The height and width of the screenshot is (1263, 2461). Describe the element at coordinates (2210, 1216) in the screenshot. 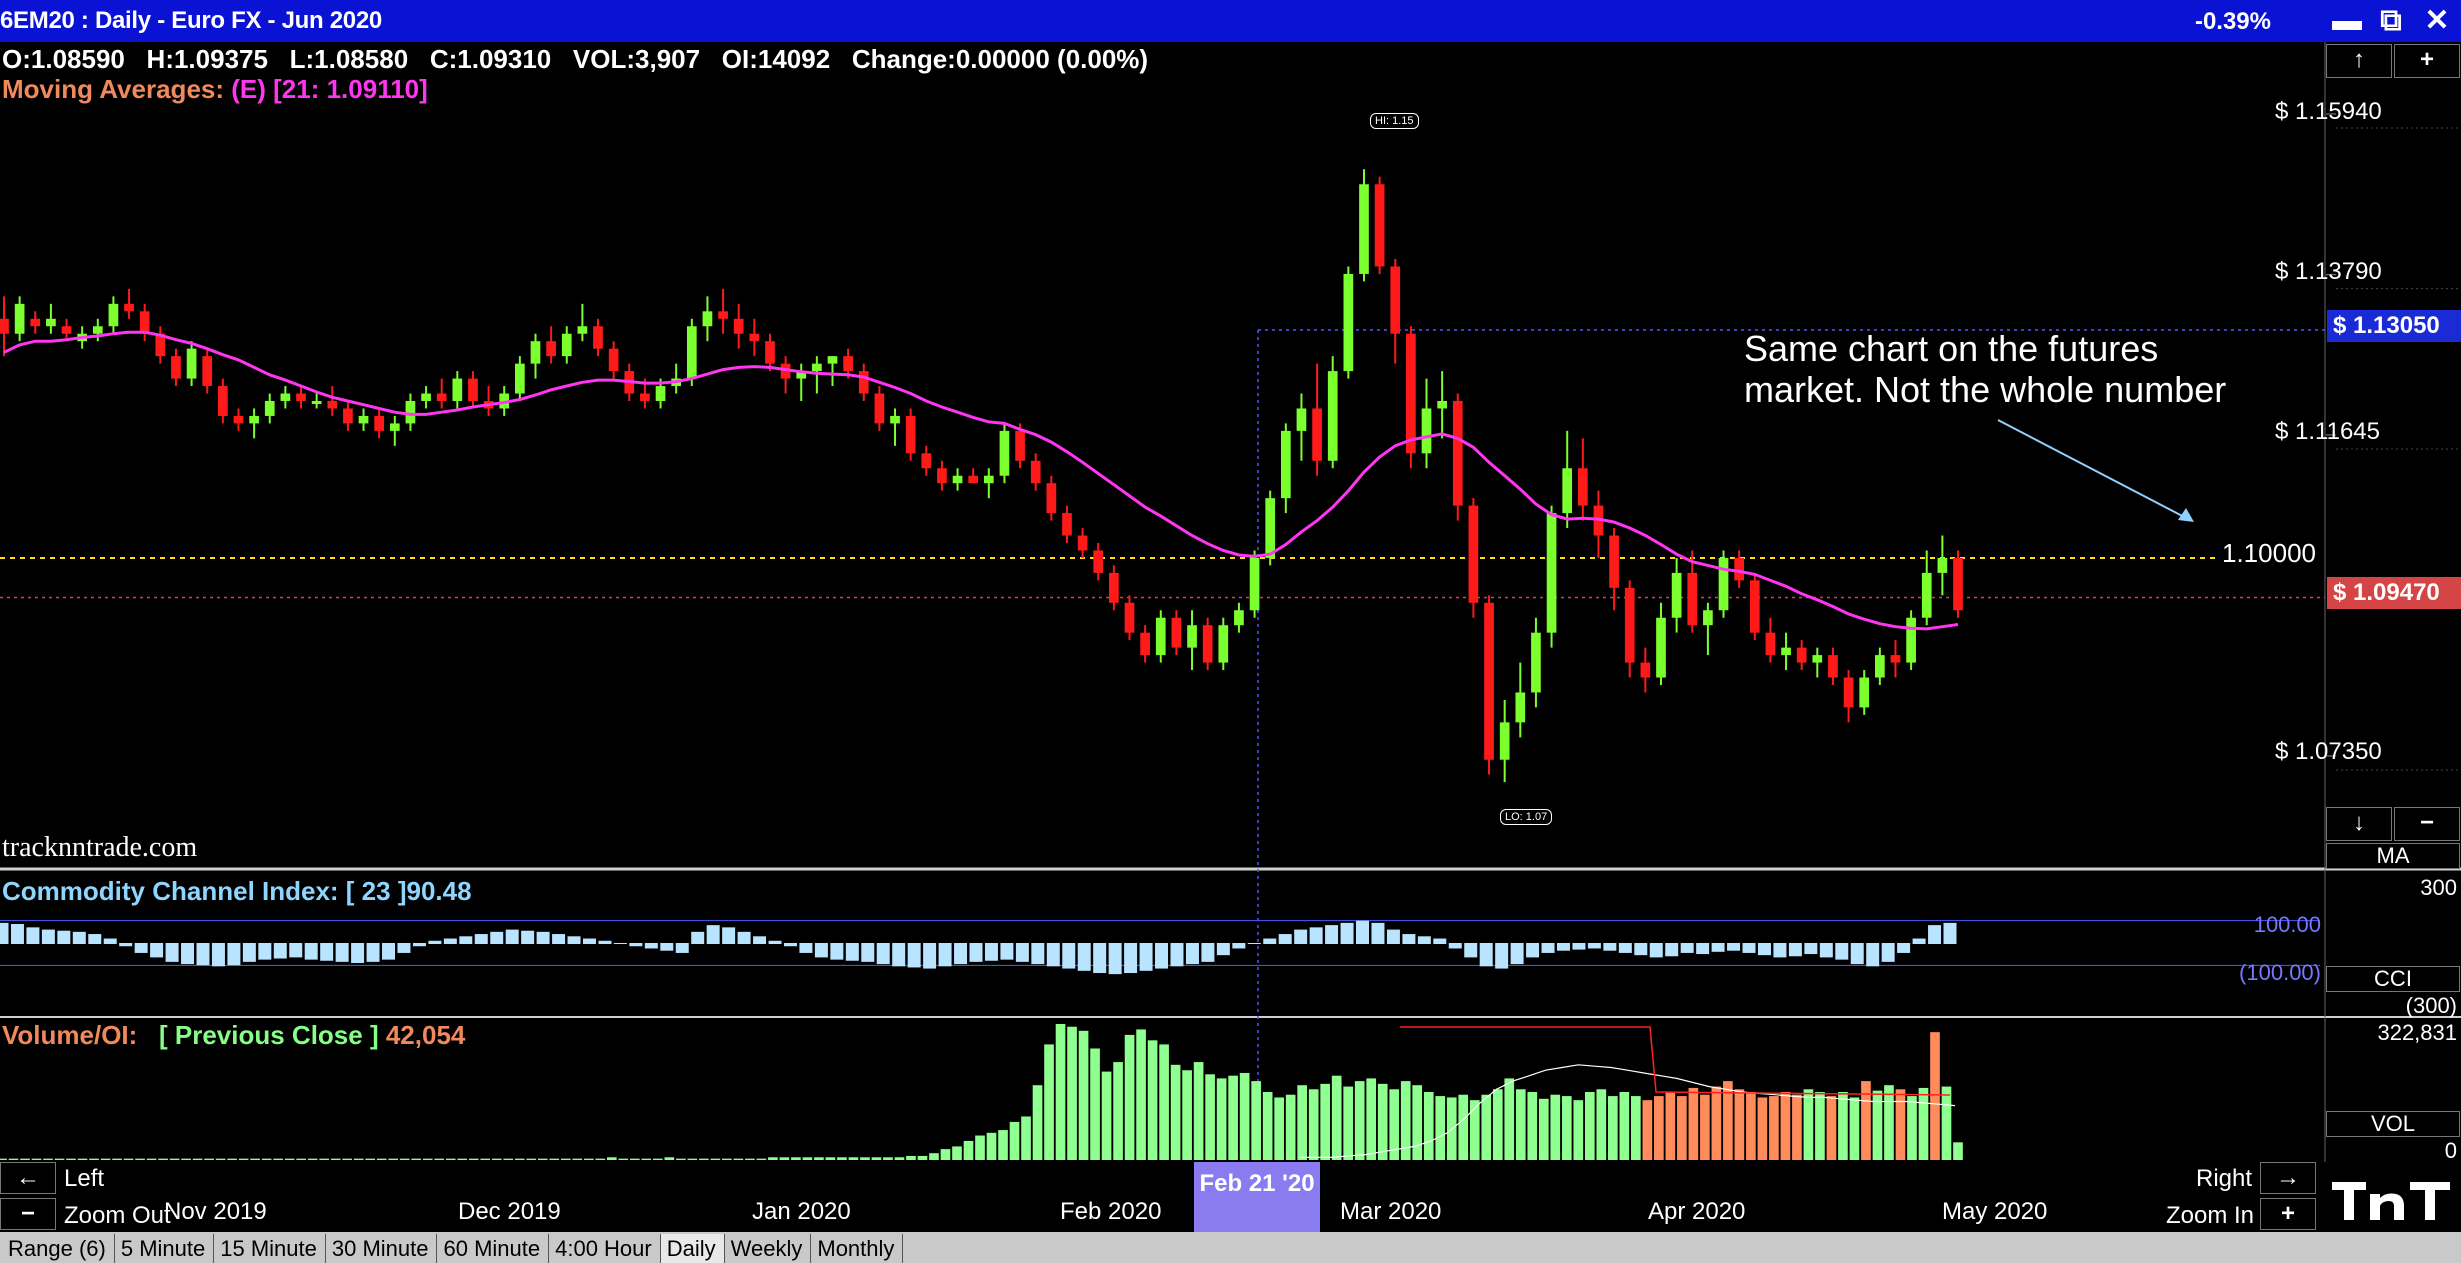

I see `zoom-in-label: Zoom In` at that location.